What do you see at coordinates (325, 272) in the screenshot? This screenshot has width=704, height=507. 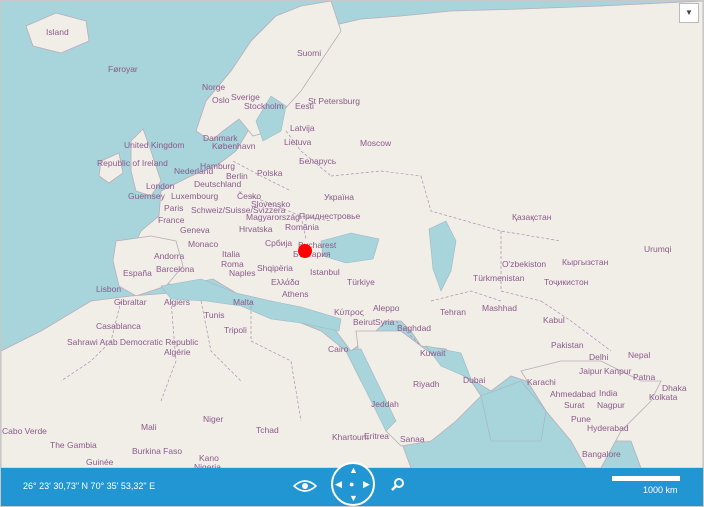 I see `place-label: Istanbul` at bounding box center [325, 272].